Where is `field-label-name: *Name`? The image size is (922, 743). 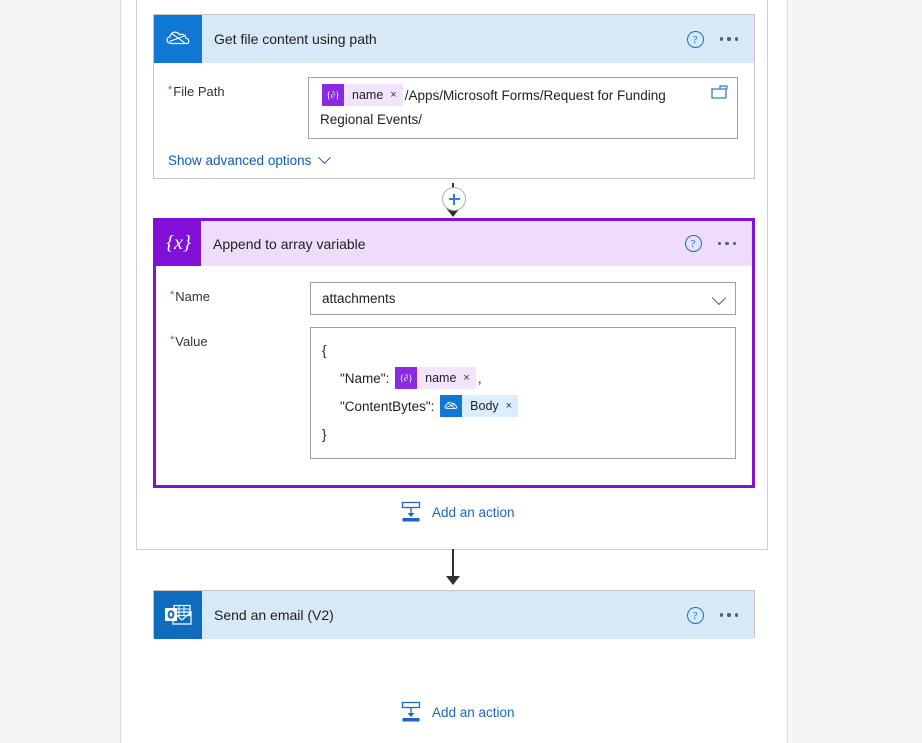
field-label-name: *Name is located at coordinates (240, 293).